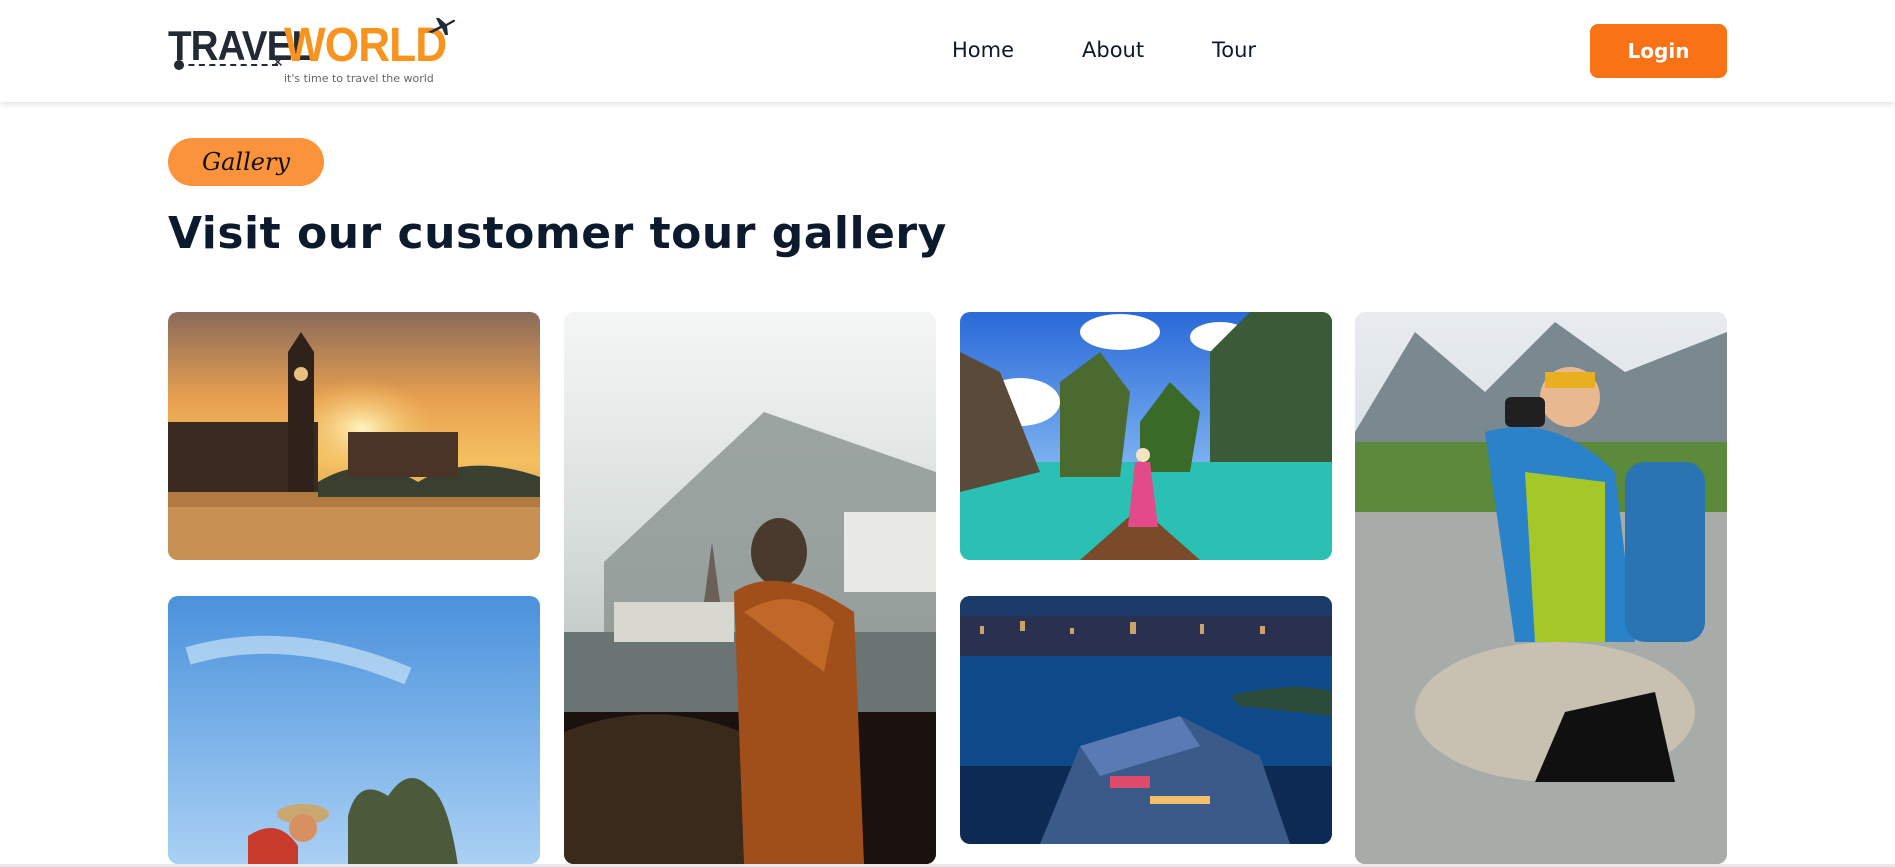  I want to click on night-city-image, so click(1146, 720).